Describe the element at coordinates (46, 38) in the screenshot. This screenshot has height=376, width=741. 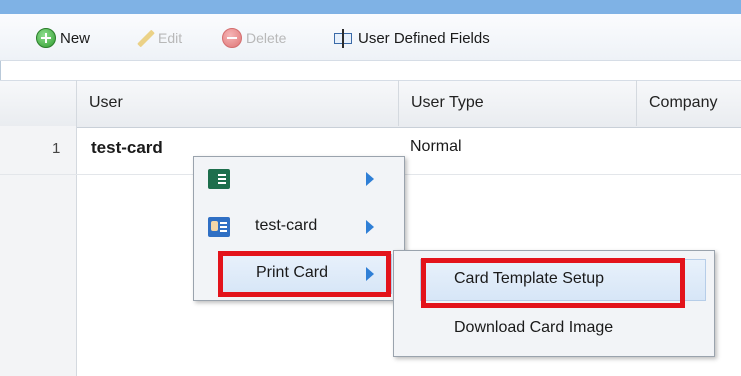
I see `add-icon` at that location.